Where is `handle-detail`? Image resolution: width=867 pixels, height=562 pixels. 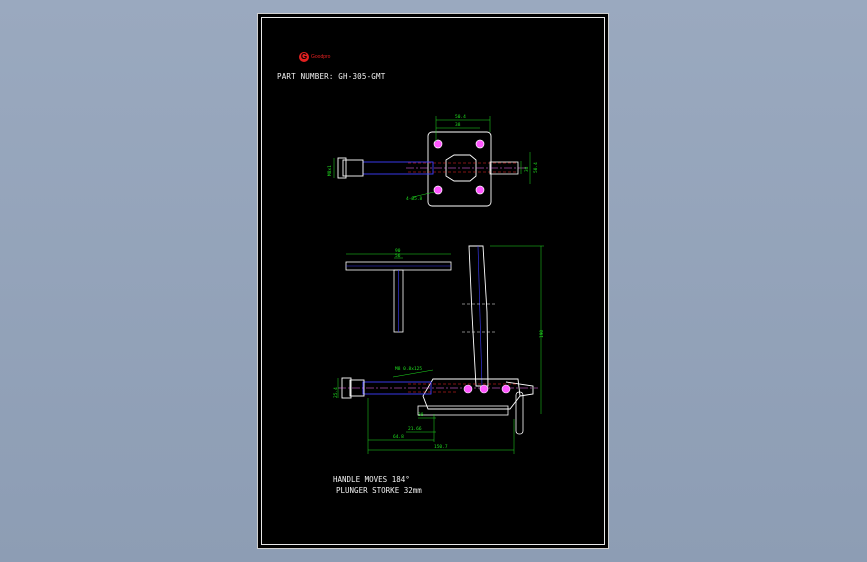
handle-detail is located at coordinates (398, 293).